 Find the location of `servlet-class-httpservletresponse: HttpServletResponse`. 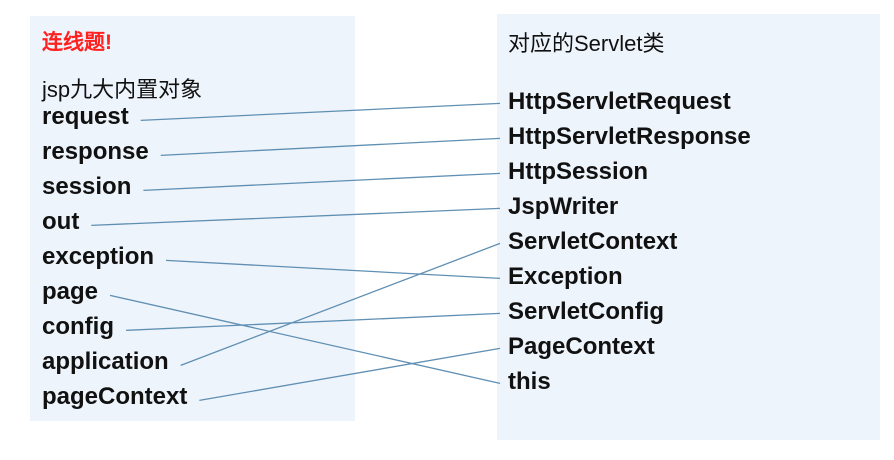

servlet-class-httpservletresponse: HttpServletResponse is located at coordinates (629, 136).